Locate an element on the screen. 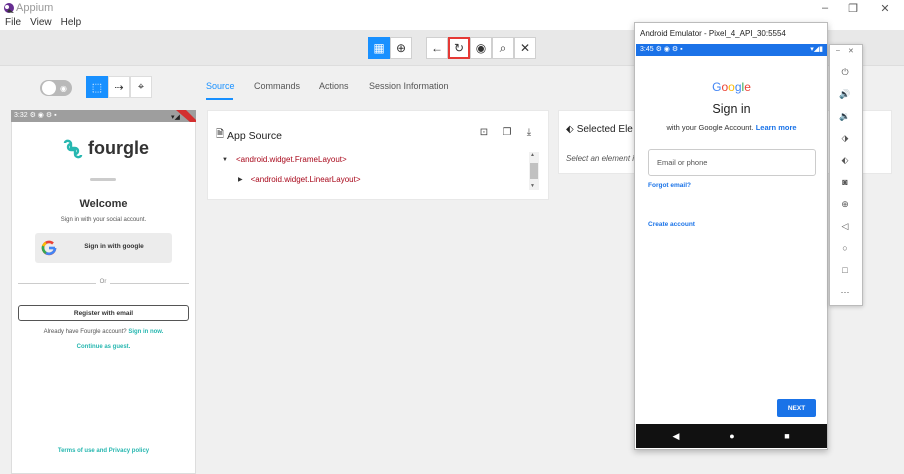 This screenshot has width=904, height=474. power-icon: ⏻ is located at coordinates (845, 72).